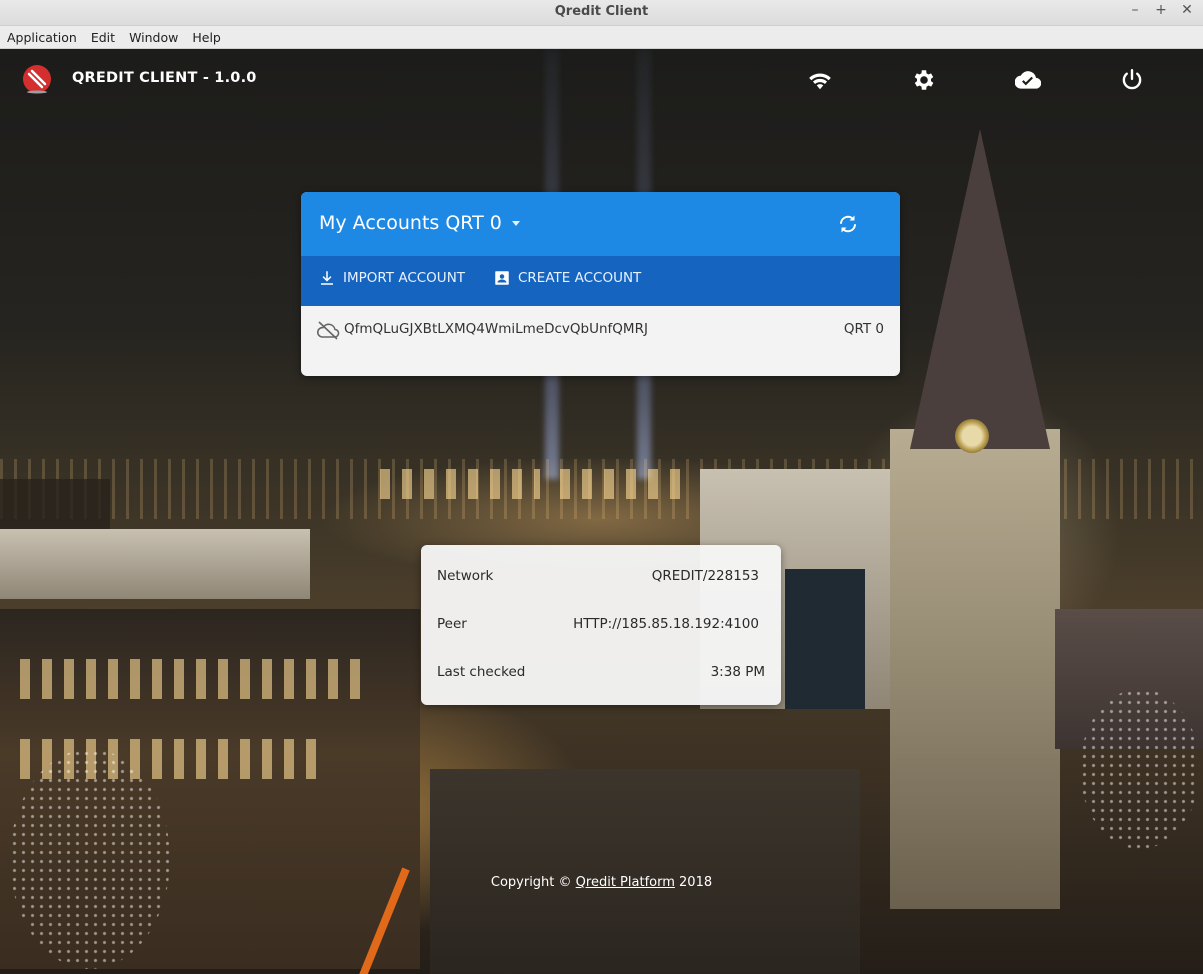 Image resolution: width=1203 pixels, height=974 pixels. I want to click on maximize-button: +, so click(1161, 10).